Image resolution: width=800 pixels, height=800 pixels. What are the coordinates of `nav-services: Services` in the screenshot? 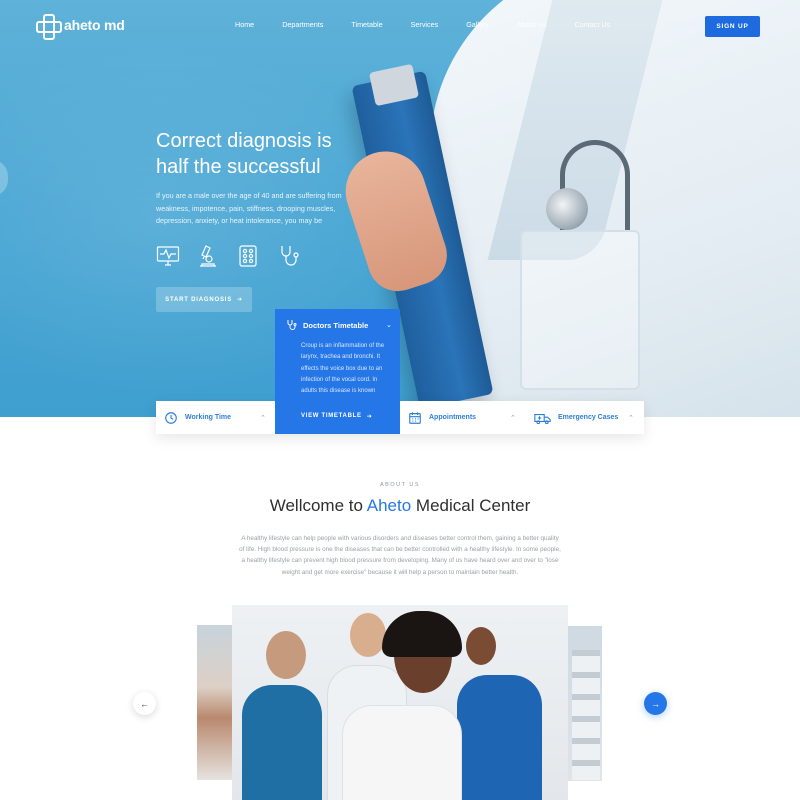 It's located at (425, 24).